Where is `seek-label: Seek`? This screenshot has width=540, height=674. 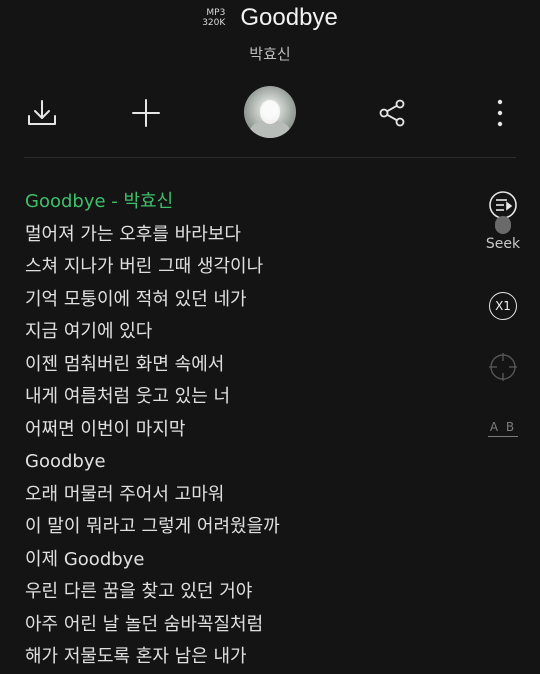 seek-label: Seek is located at coordinates (503, 244).